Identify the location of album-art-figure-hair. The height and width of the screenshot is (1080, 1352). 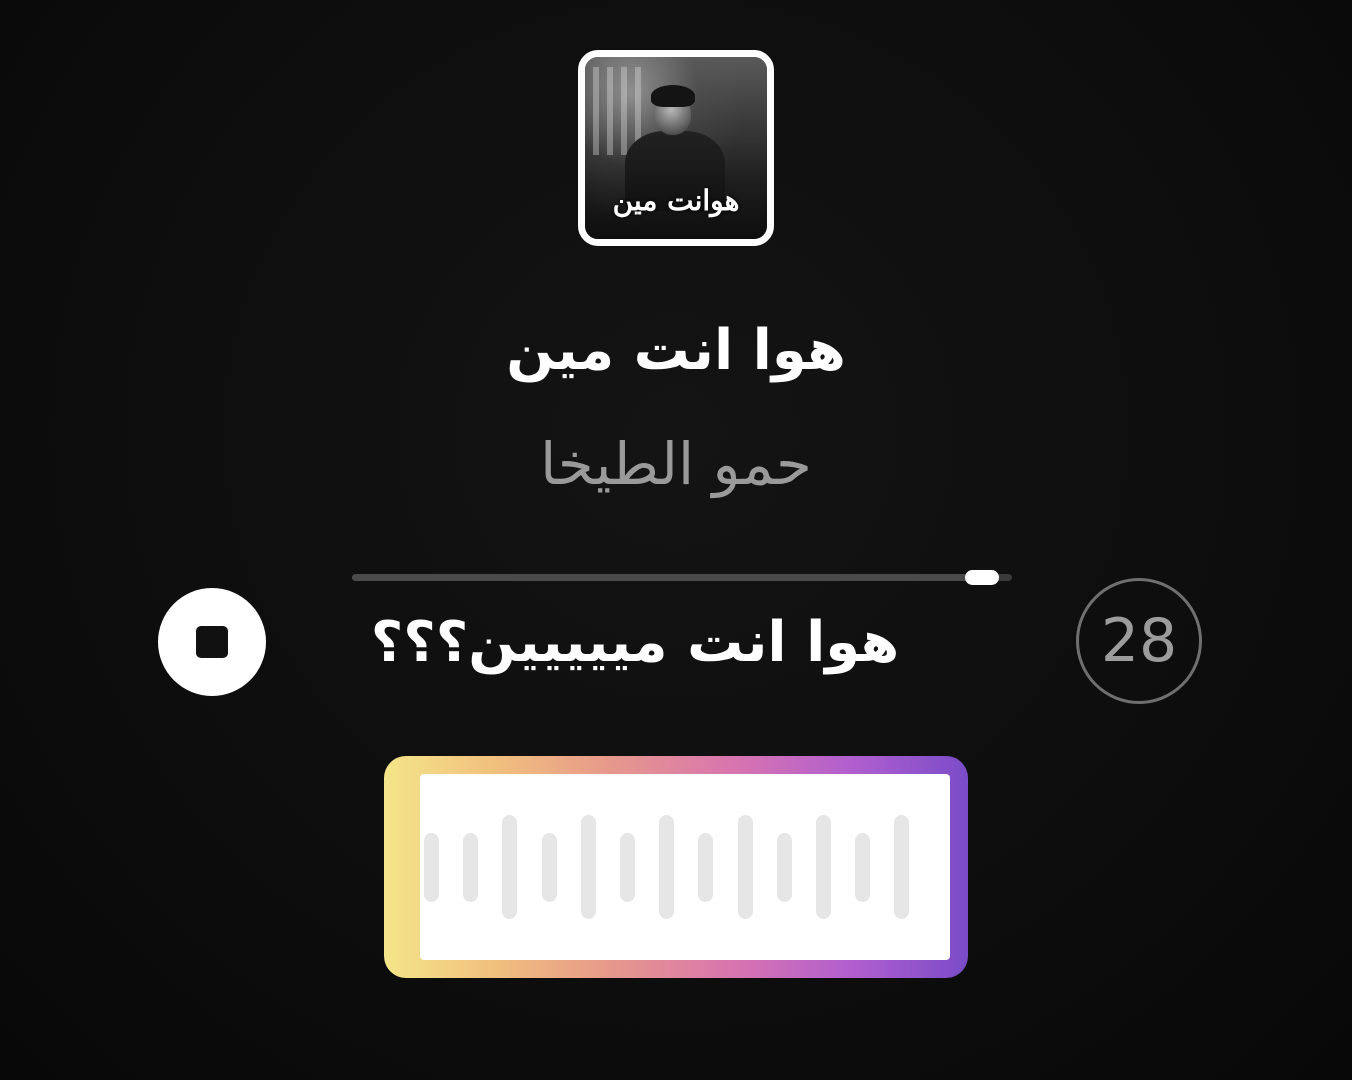
(673, 96).